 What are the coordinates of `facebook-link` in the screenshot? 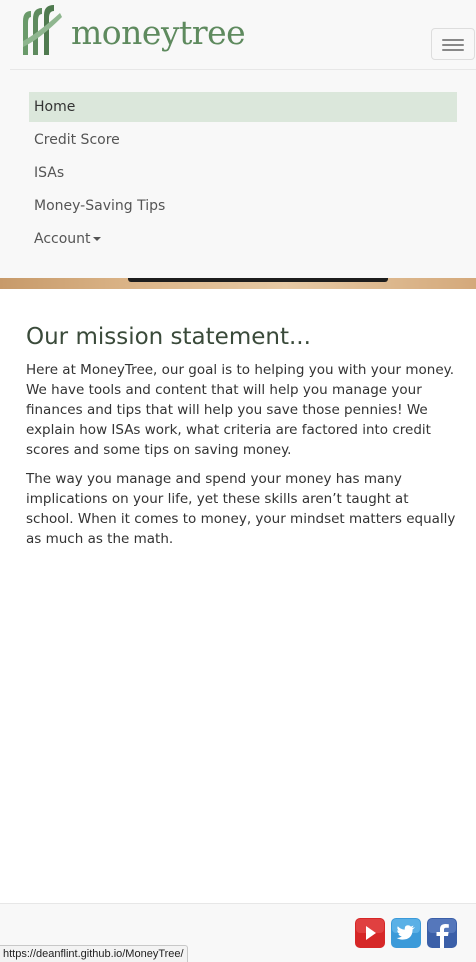 It's located at (442, 933).